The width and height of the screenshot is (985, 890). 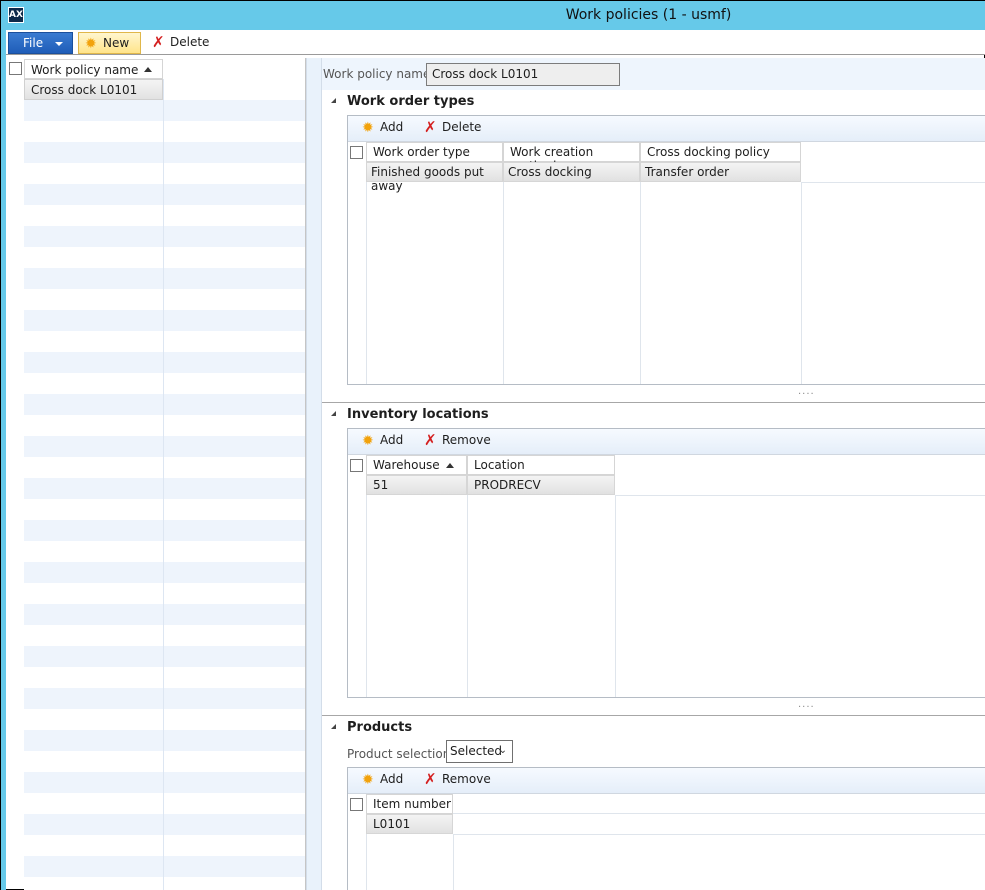 I want to click on cell-item-number: L0101, so click(x=409, y=824).